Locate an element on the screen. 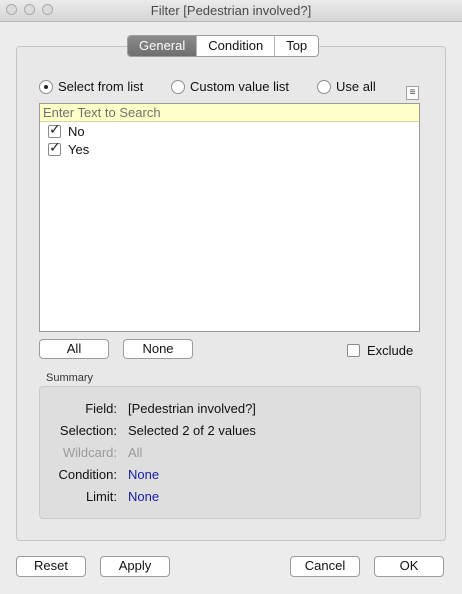  tab-top: Top is located at coordinates (296, 46).